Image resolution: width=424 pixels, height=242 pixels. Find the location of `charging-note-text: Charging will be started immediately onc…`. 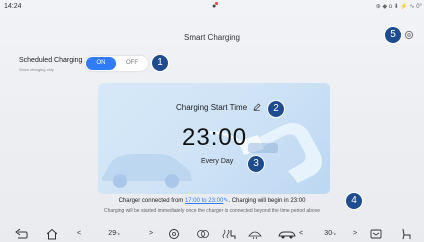

charging-note-text: Charging will be started immediately onc… is located at coordinates (212, 211).